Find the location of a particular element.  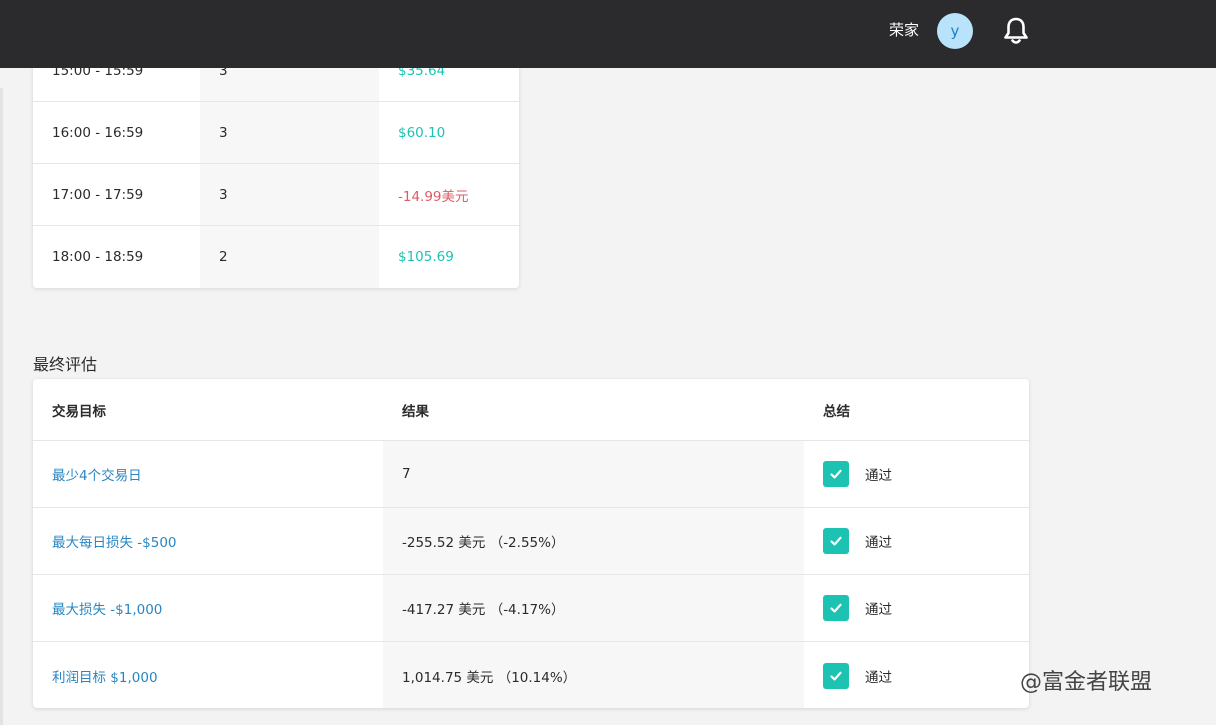

goal-link: 利润目标 $1,000 is located at coordinates (208, 675).